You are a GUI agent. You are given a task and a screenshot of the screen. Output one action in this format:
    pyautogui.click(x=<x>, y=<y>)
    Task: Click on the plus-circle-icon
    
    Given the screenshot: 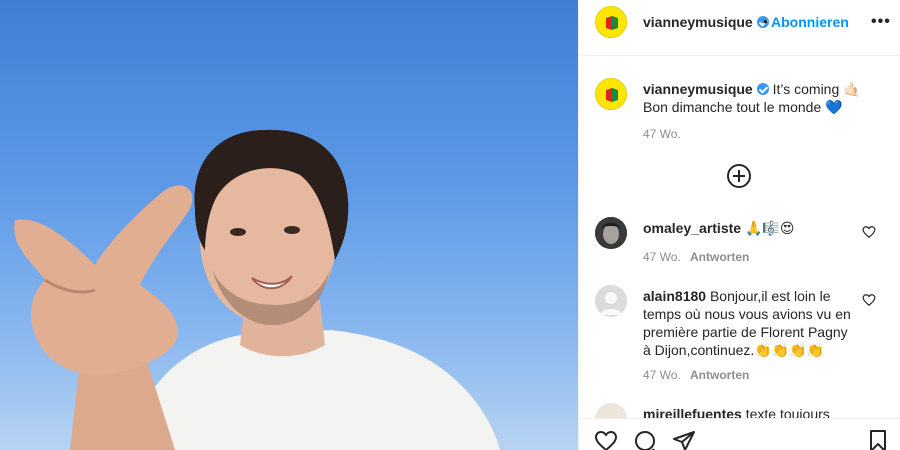 What is the action you would take?
    pyautogui.click(x=739, y=176)
    